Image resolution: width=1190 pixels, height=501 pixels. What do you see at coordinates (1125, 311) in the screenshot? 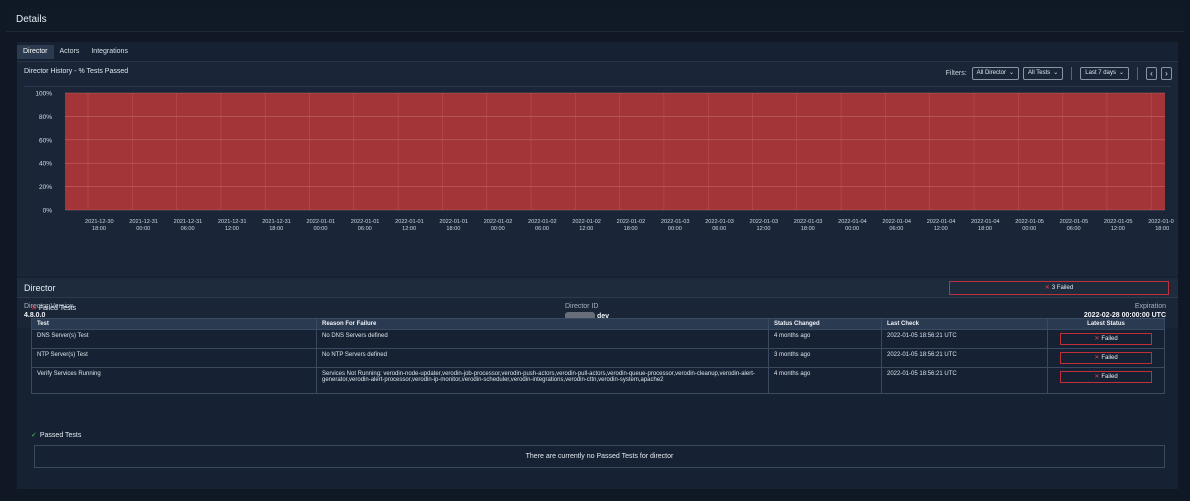
I see `director-expiration: Expiration 2022-02-28 00:00:00 UTC` at bounding box center [1125, 311].